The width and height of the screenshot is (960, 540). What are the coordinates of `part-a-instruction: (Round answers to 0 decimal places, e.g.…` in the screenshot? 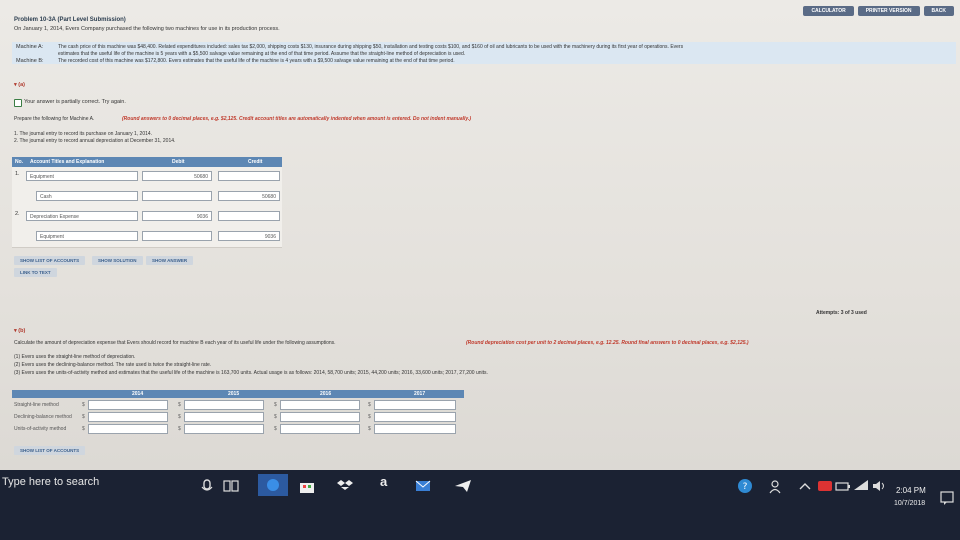 It's located at (297, 119).